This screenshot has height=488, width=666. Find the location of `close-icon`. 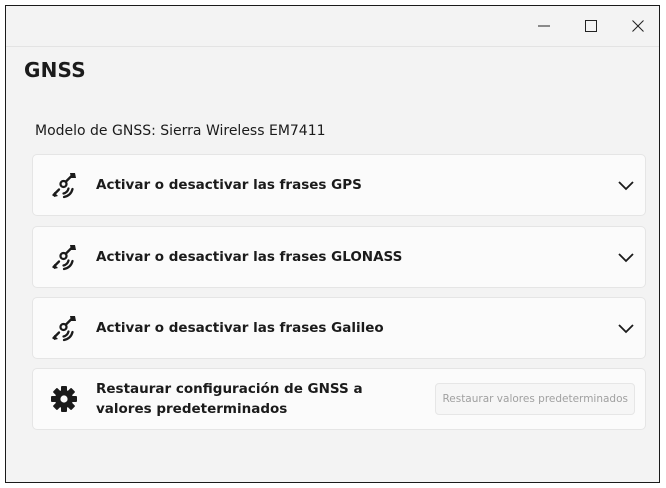

close-icon is located at coordinates (638, 26).